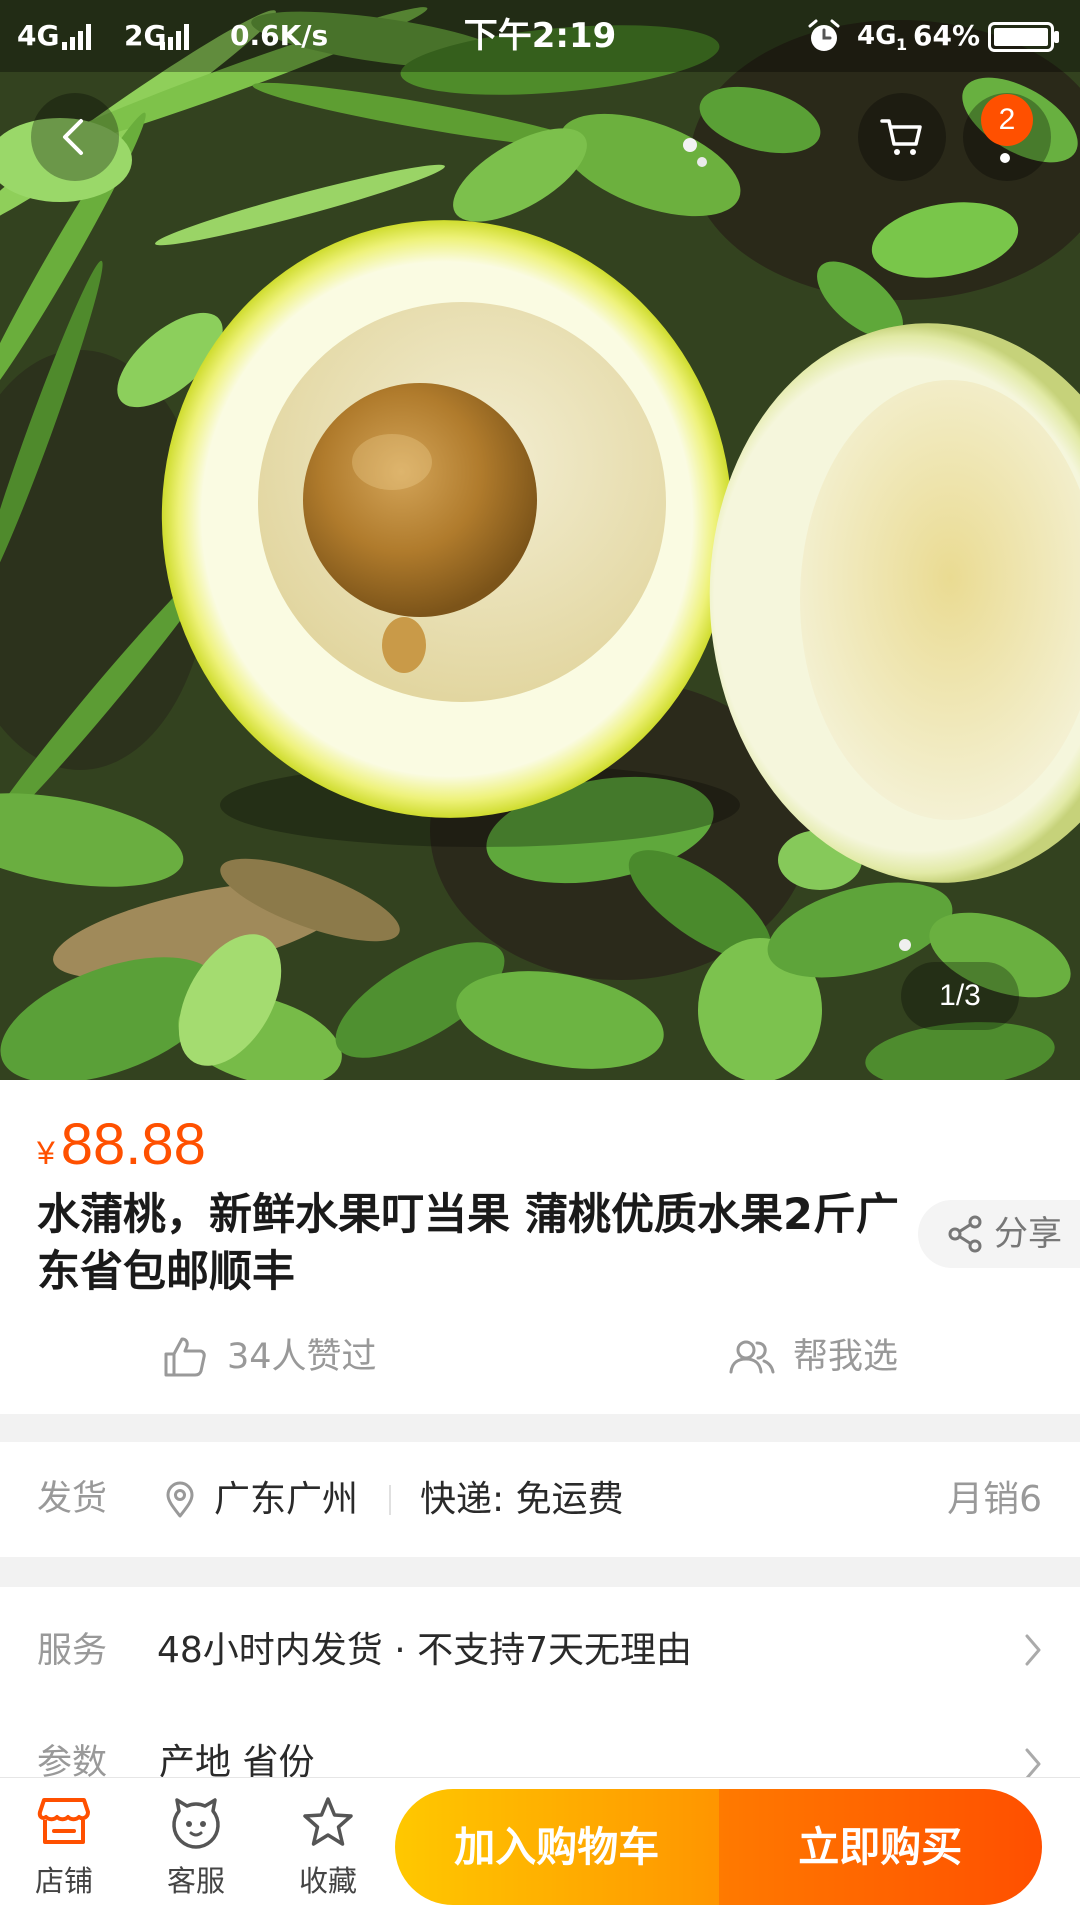 The height and width of the screenshot is (1920, 1080). Describe the element at coordinates (72, 1499) in the screenshot. I see `shipping-label: 发货` at that location.